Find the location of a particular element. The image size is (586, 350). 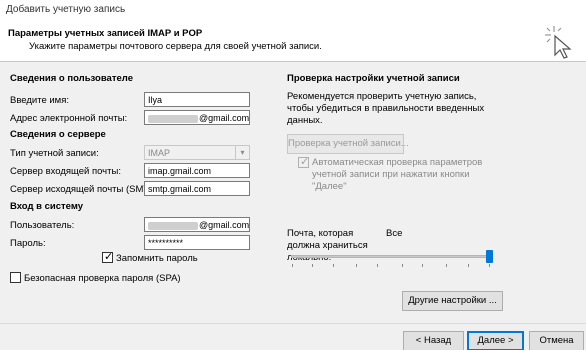

spa-label: Безопасная проверка пароля (SPA) is located at coordinates (102, 278).